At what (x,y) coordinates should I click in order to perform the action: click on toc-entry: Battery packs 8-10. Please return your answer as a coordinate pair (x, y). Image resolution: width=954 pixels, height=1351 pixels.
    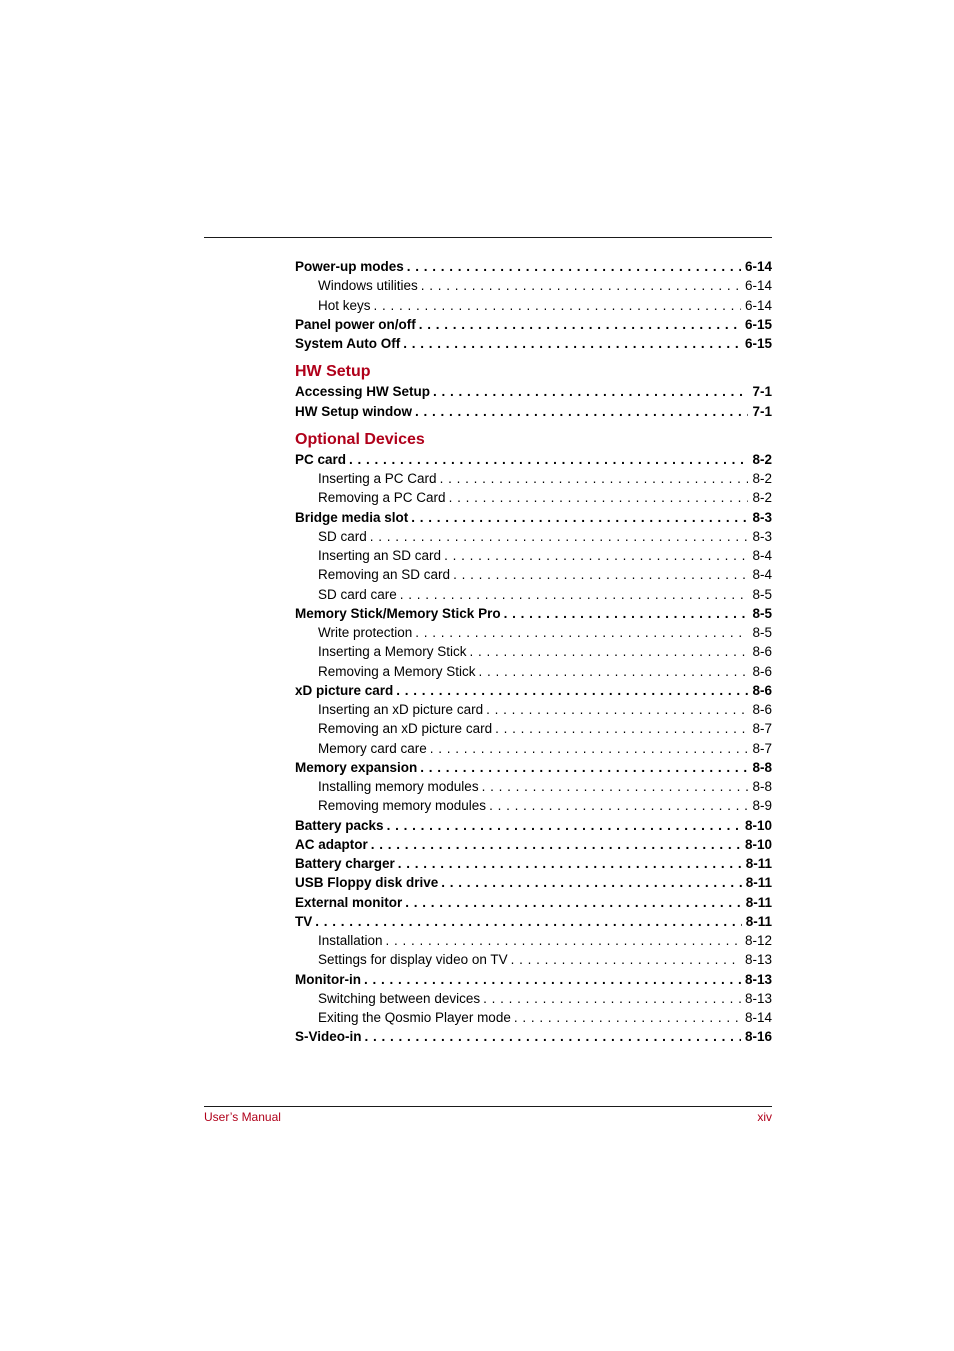
    Looking at the image, I should click on (533, 825).